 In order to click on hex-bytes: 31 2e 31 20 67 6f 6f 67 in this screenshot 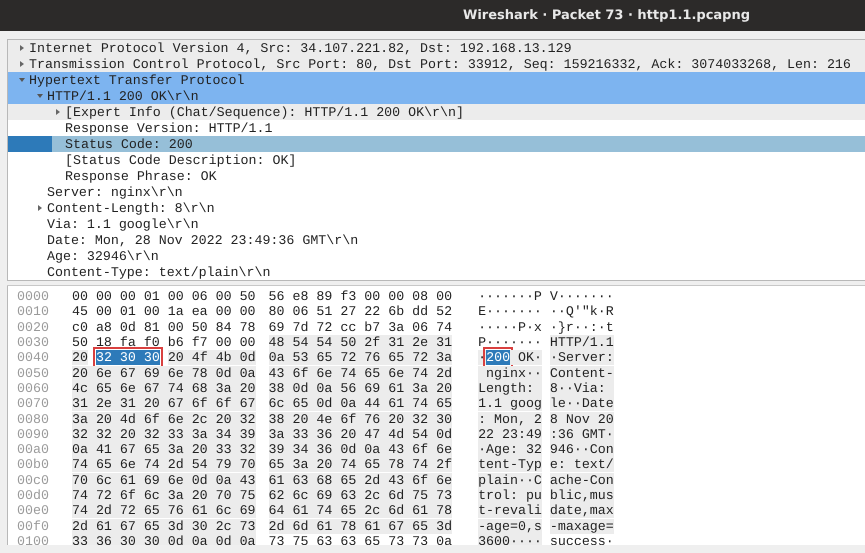, I will do `click(164, 404)`.